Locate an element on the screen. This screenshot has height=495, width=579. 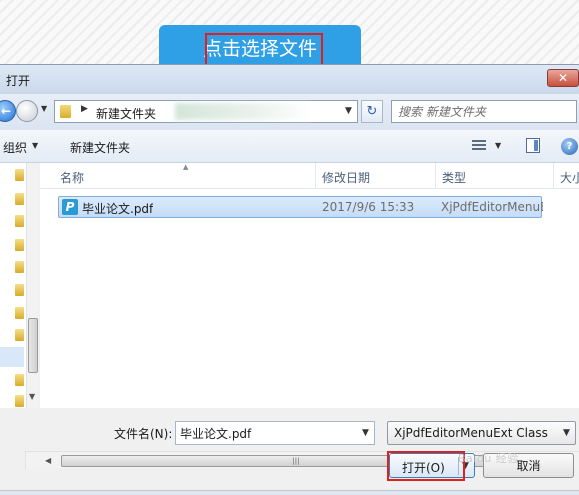
command-toolbar: 组织 ▼ 新建文件夹 ▼ ? is located at coordinates (289, 146).